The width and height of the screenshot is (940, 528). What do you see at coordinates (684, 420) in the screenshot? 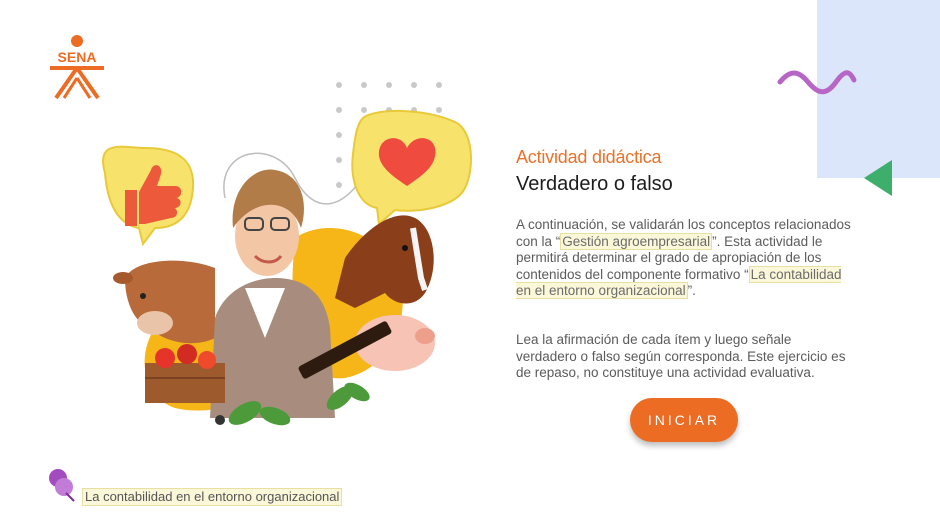
I see `start-button: INICIAR` at bounding box center [684, 420].